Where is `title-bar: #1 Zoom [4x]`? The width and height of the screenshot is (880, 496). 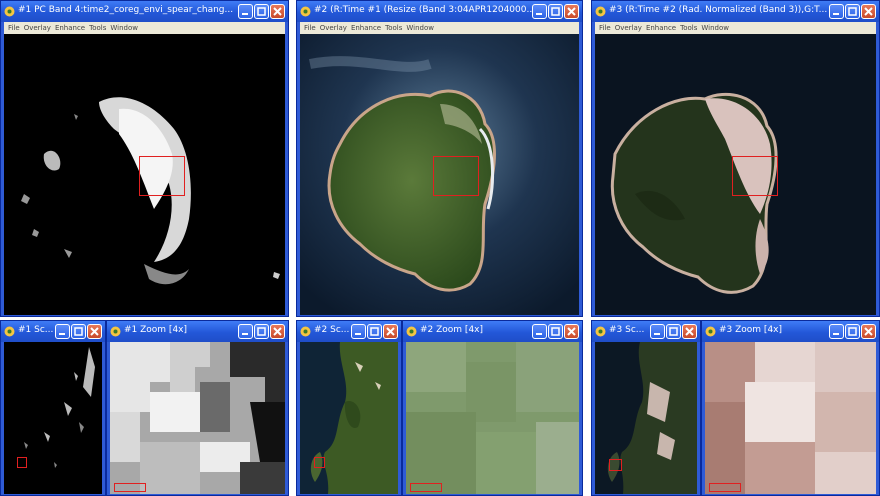
title-bar: #1 Zoom [4x] is located at coordinates (197, 331).